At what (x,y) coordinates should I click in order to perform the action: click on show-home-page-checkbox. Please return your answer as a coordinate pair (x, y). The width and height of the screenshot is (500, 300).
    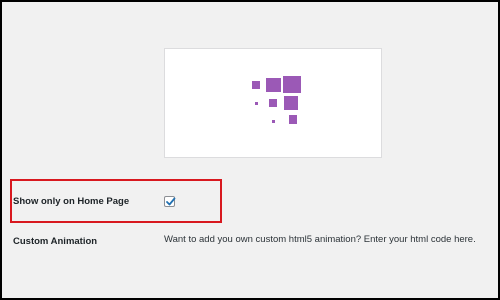
    Looking at the image, I should click on (170, 201).